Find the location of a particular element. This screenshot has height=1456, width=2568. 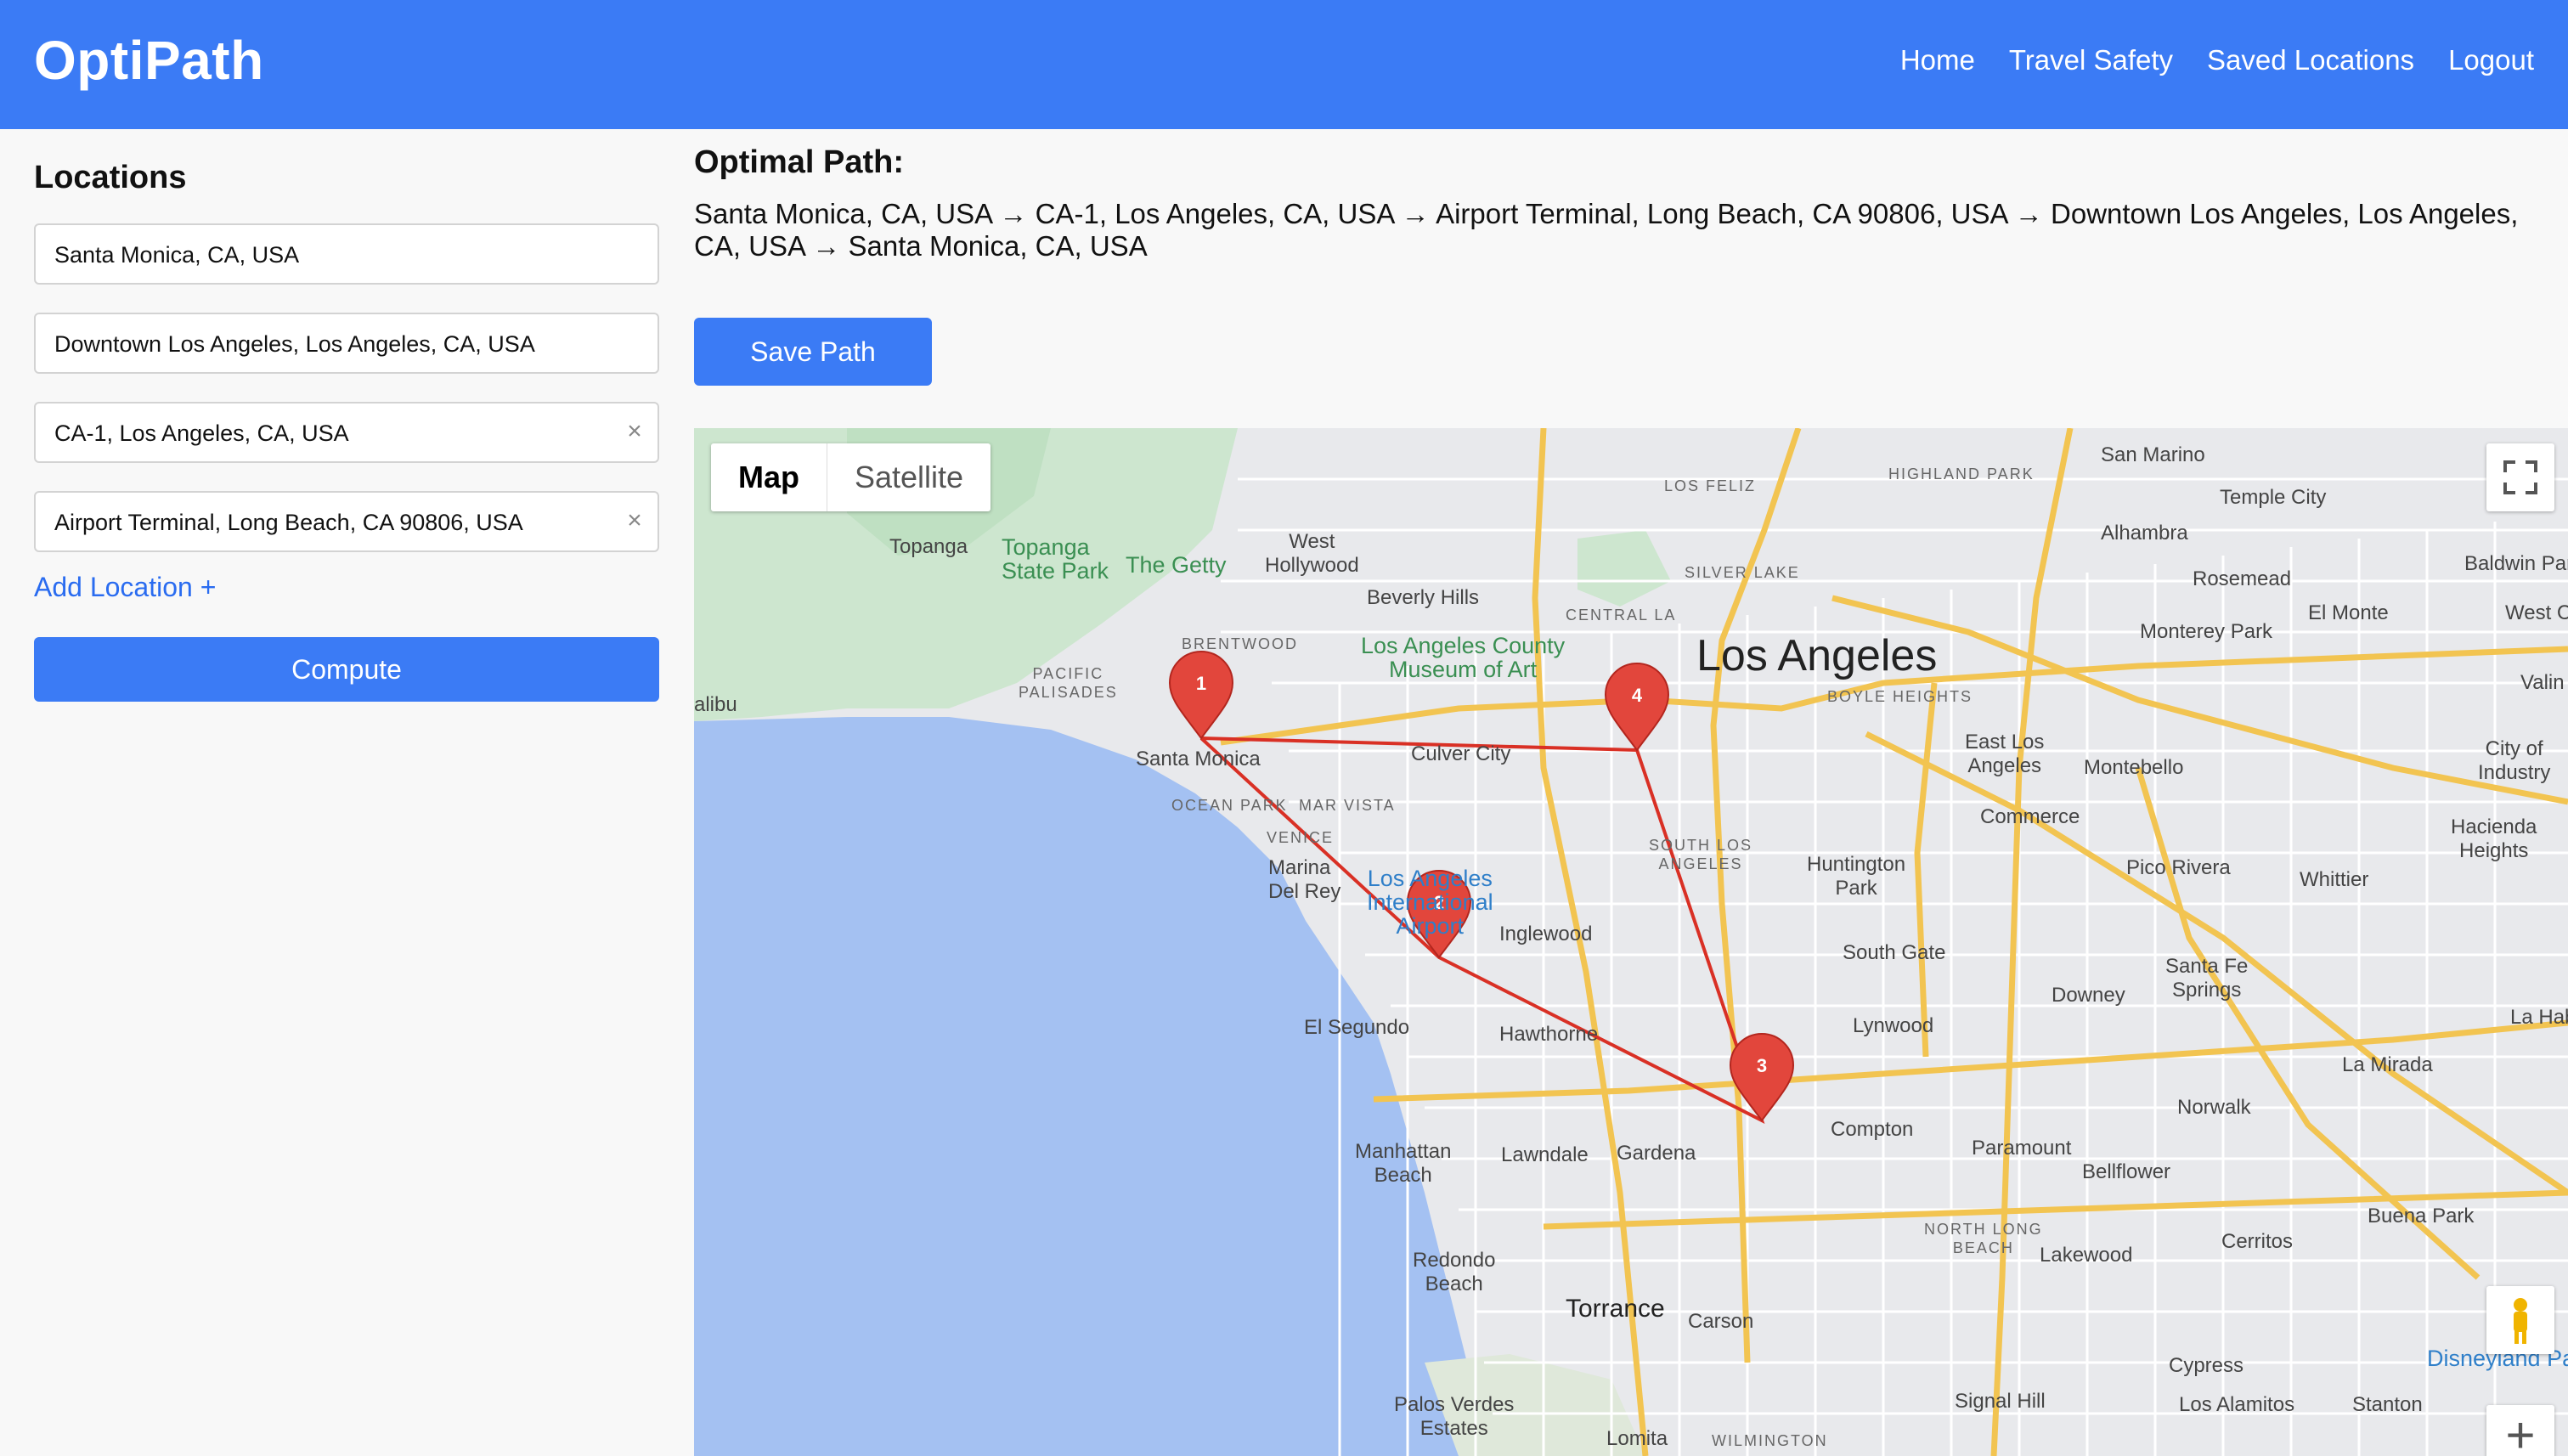

label-hacienda-heights: Hacienda Heights is located at coordinates (2494, 839).